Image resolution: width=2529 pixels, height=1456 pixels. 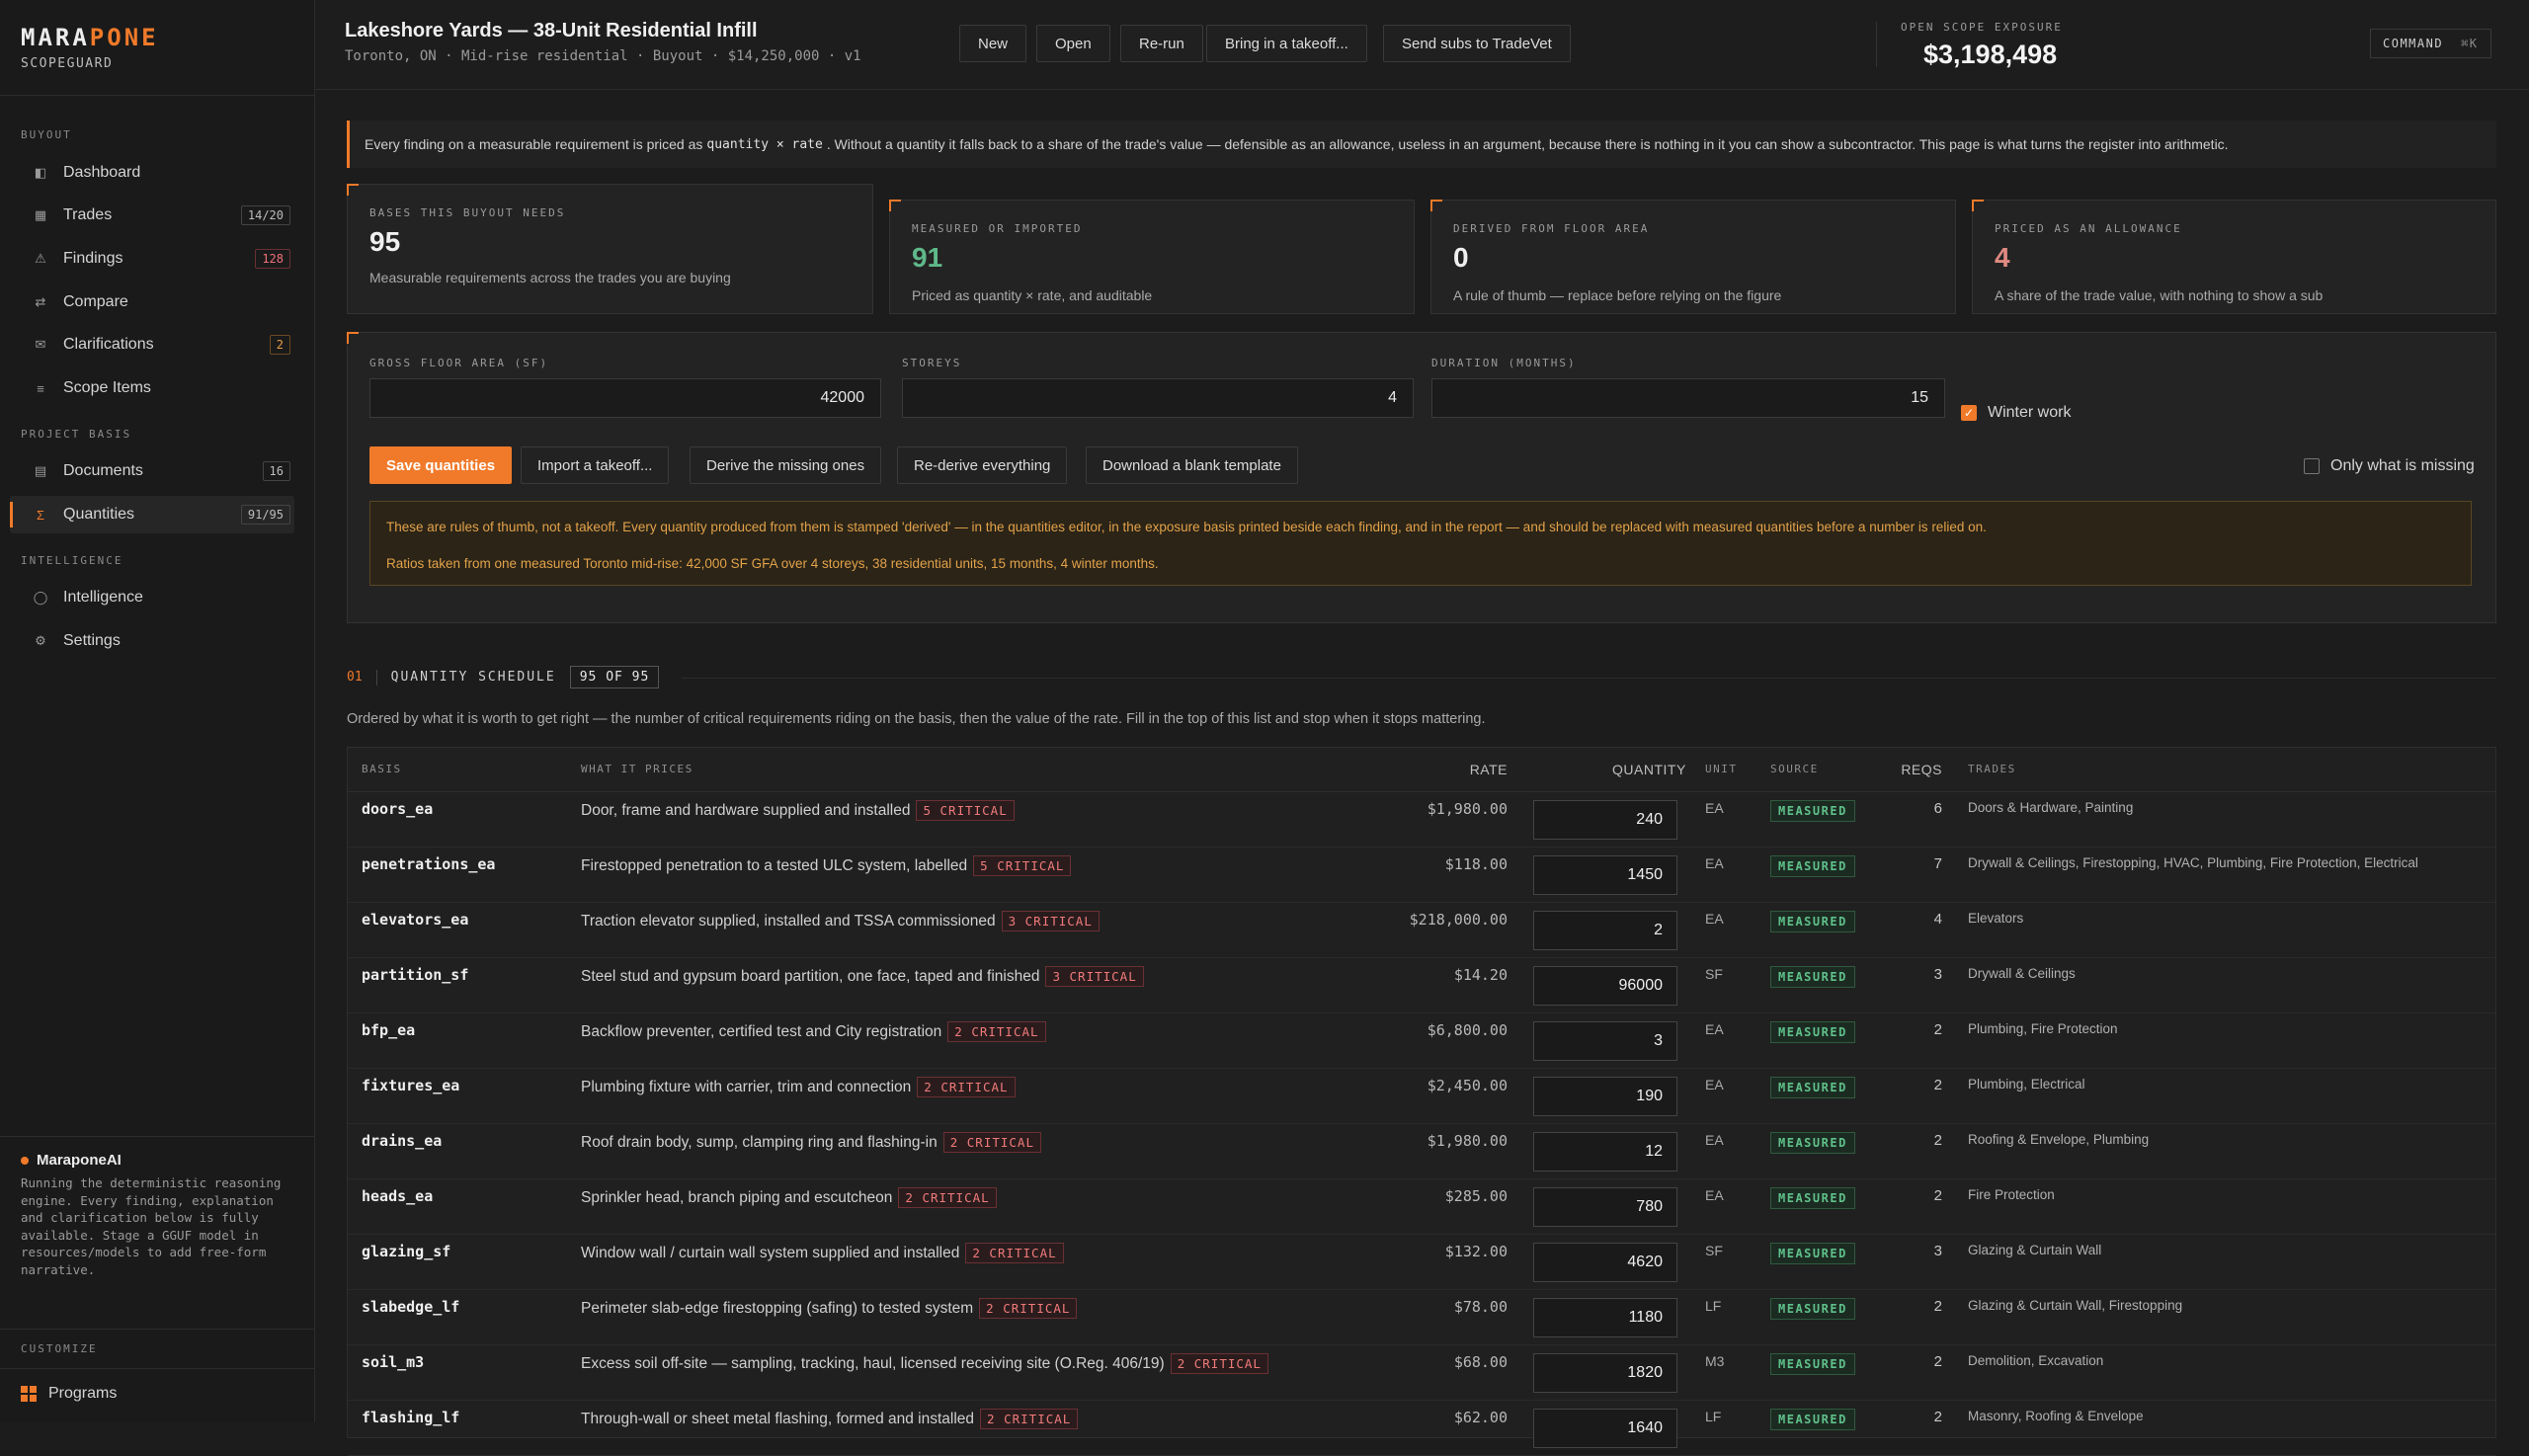 I want to click on count-badge: 16, so click(x=276, y=471).